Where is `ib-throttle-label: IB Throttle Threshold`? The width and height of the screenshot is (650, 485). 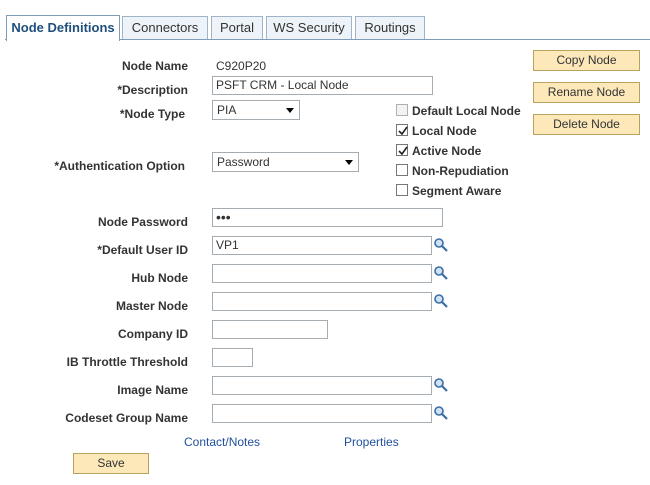
ib-throttle-label: IB Throttle Threshold is located at coordinates (127, 362).